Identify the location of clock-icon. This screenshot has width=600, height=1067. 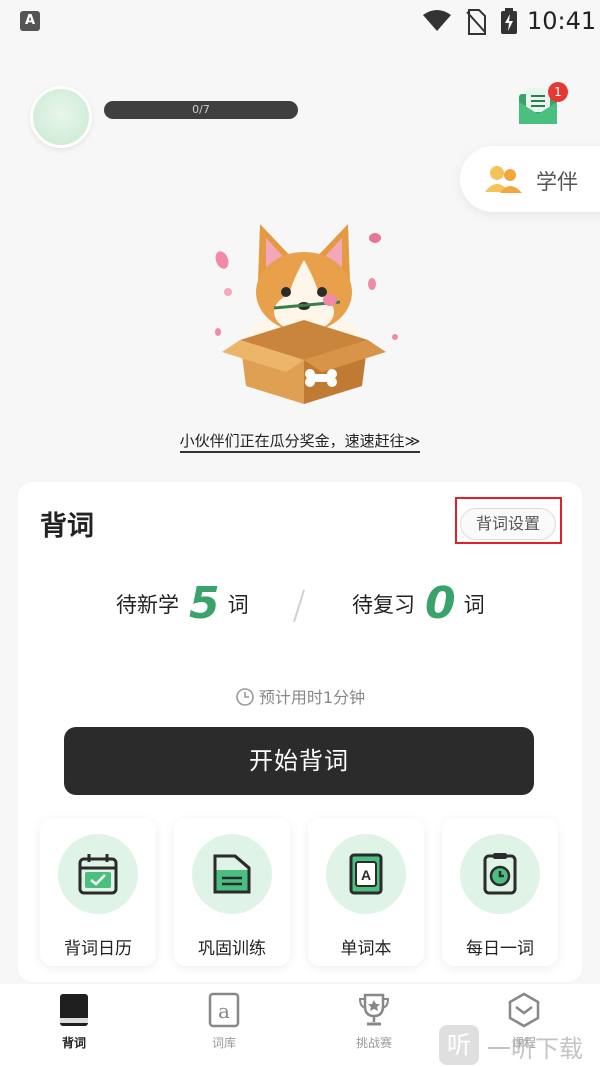
(245, 697).